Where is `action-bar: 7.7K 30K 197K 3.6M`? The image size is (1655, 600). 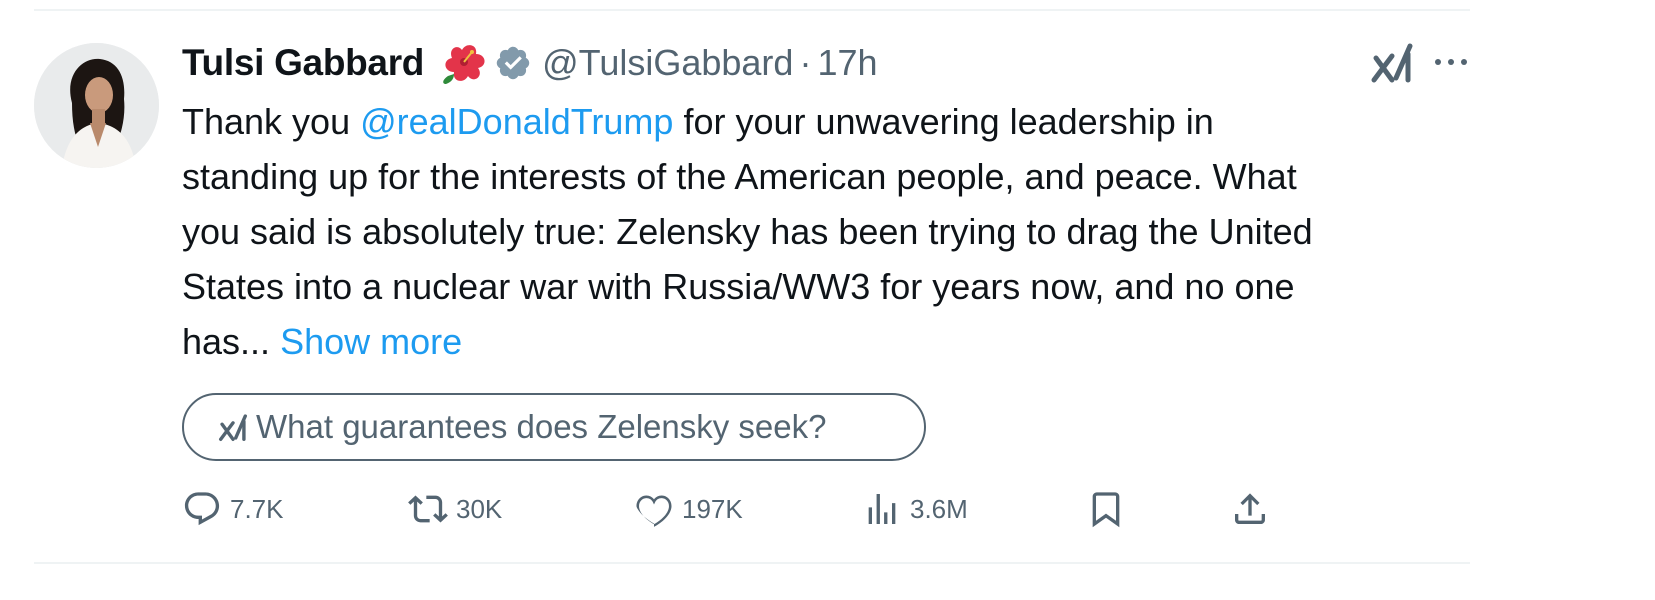 action-bar: 7.7K 30K 197K 3.6M is located at coordinates (732, 509).